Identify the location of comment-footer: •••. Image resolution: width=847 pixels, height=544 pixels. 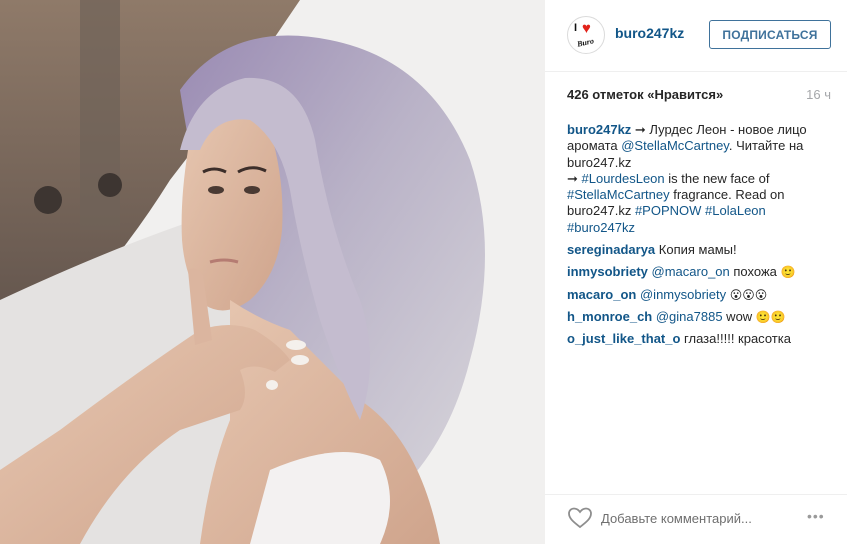
(696, 519).